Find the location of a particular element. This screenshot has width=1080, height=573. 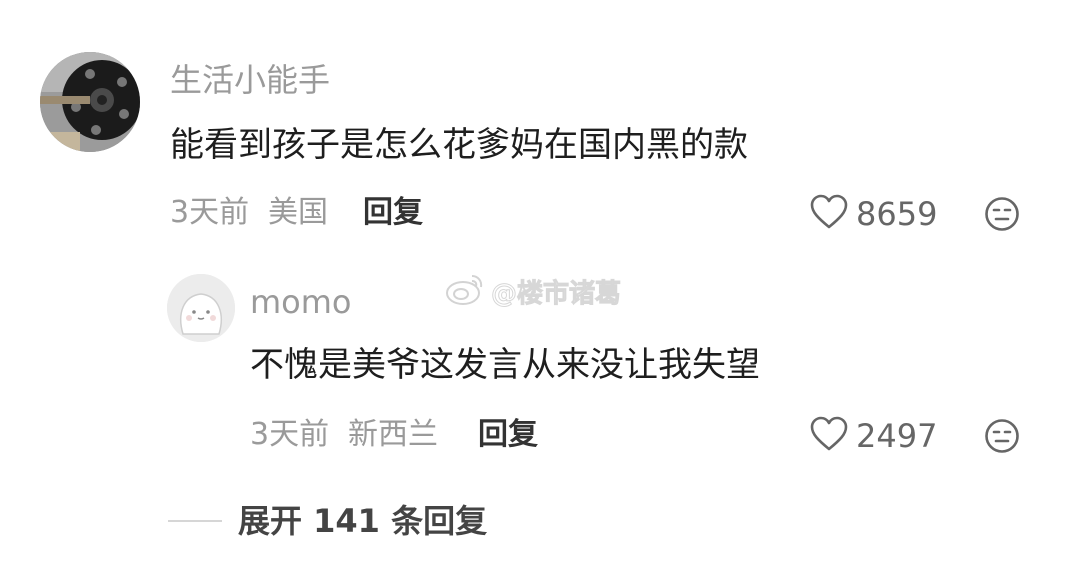

comment-location: 美国 is located at coordinates (298, 212).